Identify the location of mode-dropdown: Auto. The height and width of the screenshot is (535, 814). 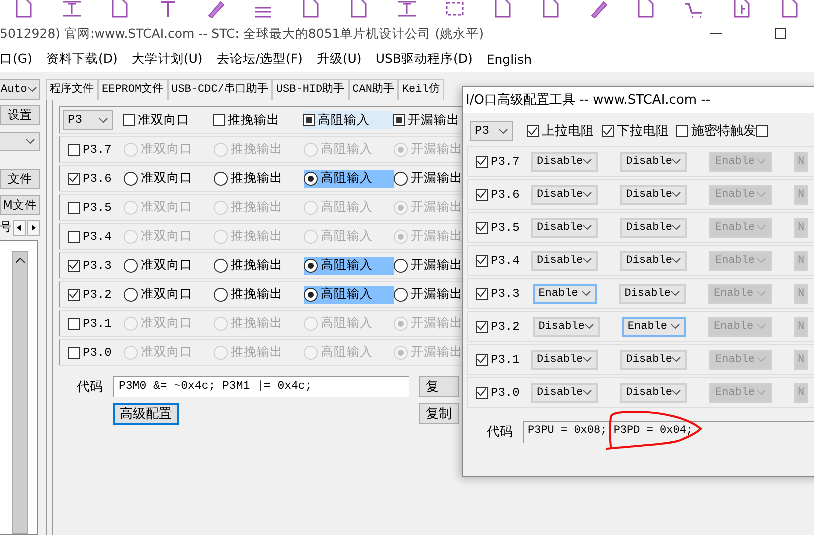
(20, 89).